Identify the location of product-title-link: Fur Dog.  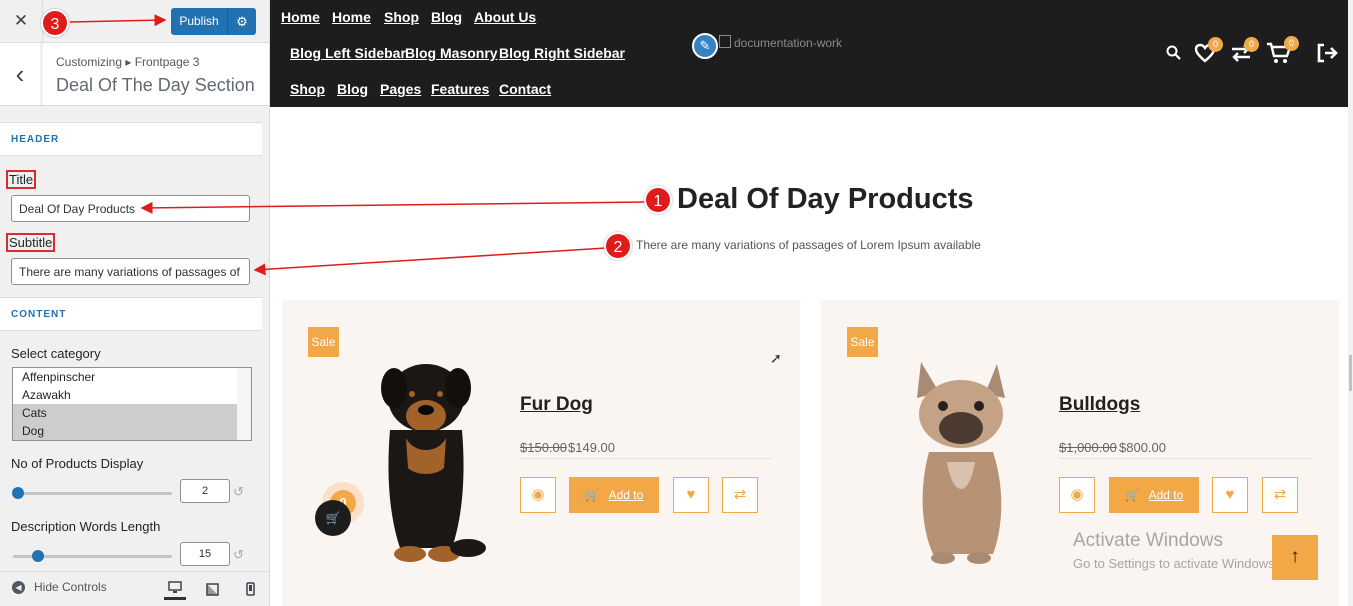
(556, 405).